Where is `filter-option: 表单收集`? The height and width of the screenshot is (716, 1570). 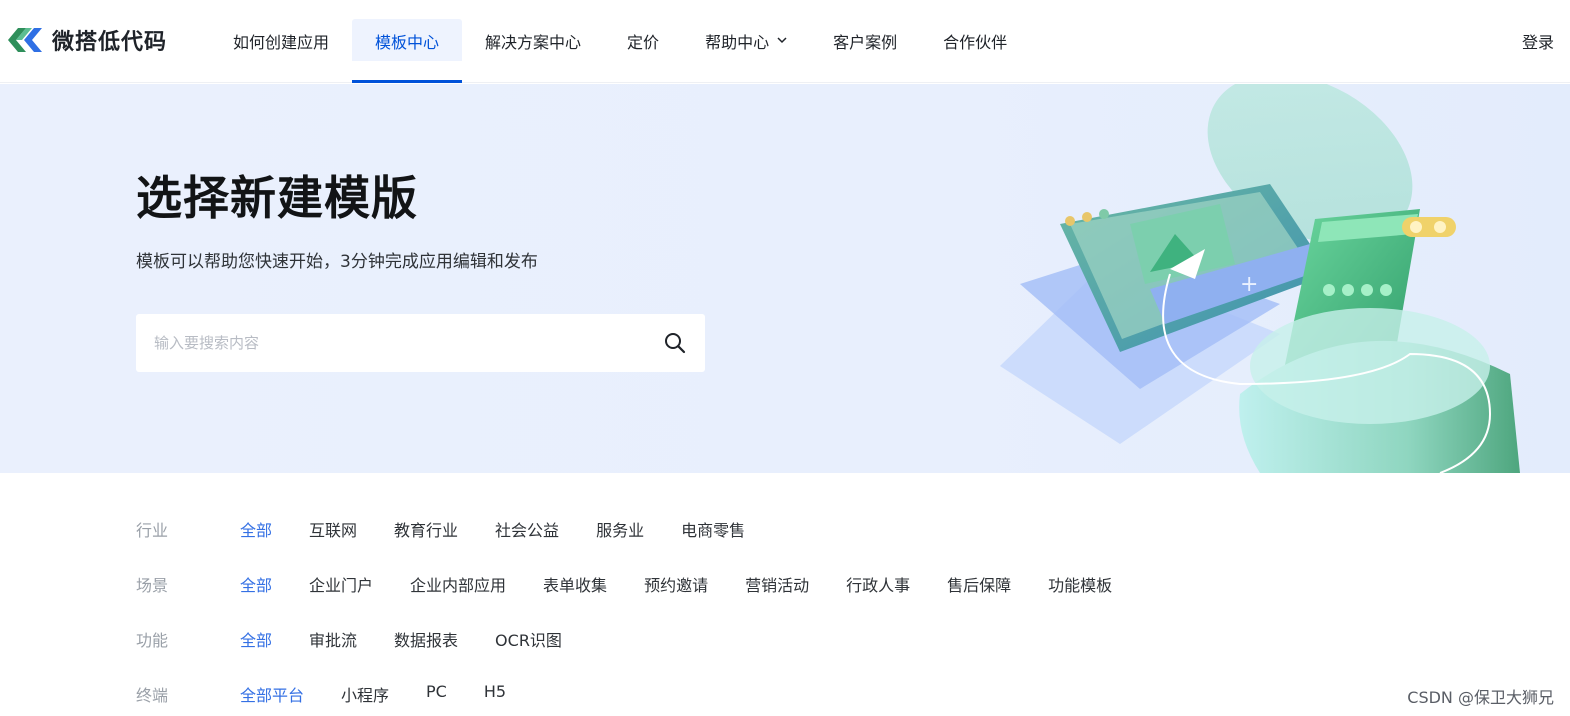
filter-option: 表单收集 is located at coordinates (575, 578).